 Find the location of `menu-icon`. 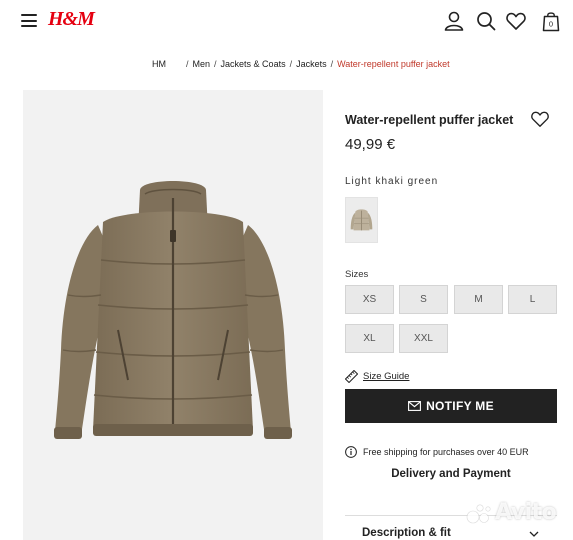

menu-icon is located at coordinates (29, 20).